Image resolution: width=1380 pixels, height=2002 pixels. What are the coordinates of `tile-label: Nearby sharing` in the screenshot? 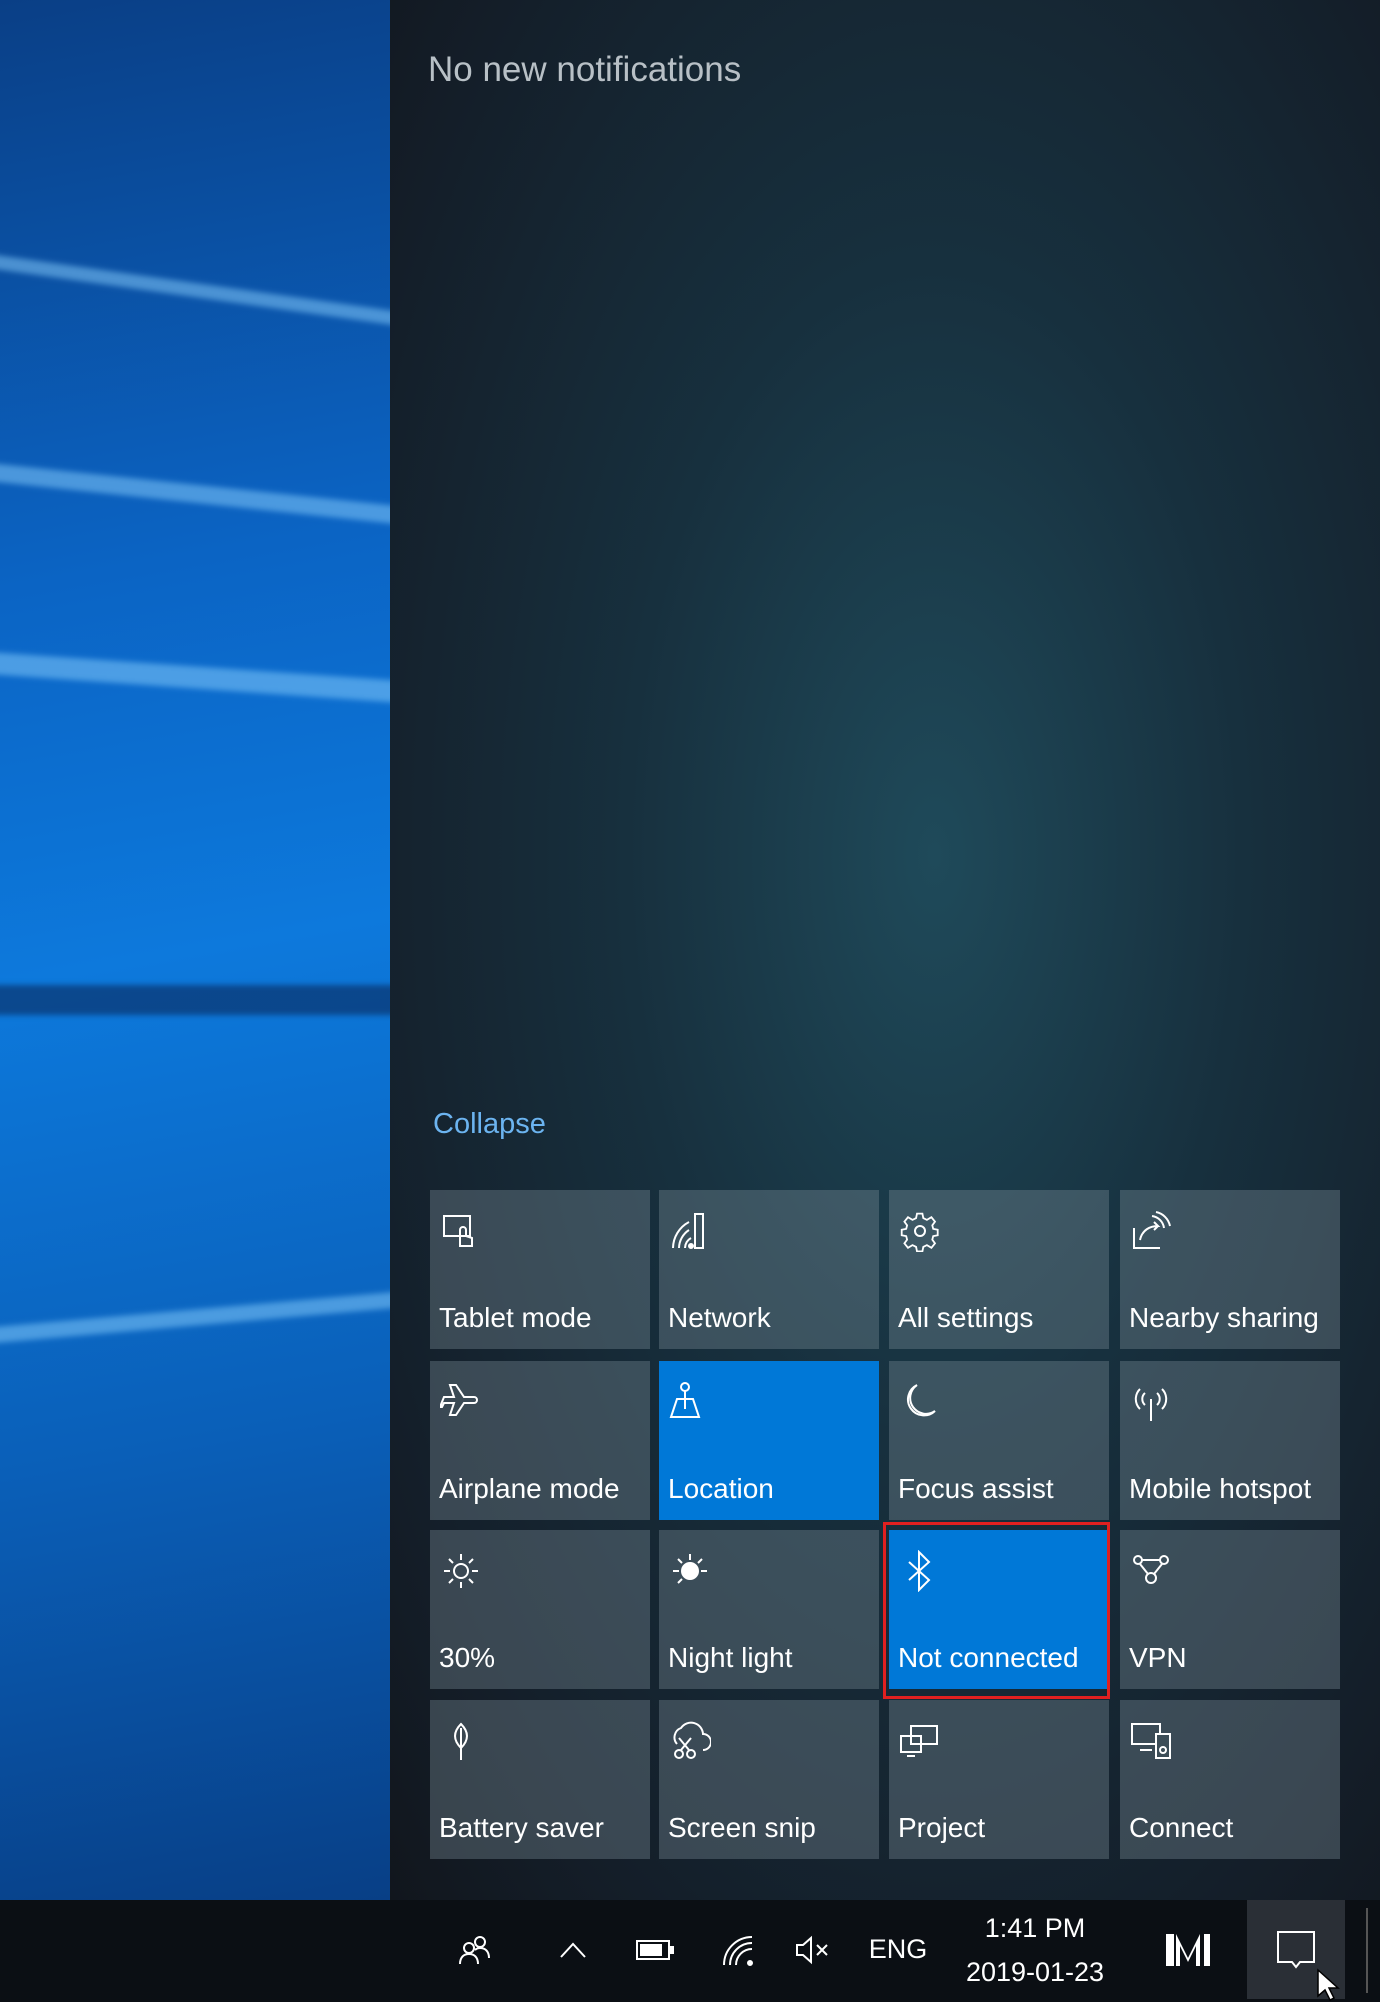 It's located at (1224, 1317).